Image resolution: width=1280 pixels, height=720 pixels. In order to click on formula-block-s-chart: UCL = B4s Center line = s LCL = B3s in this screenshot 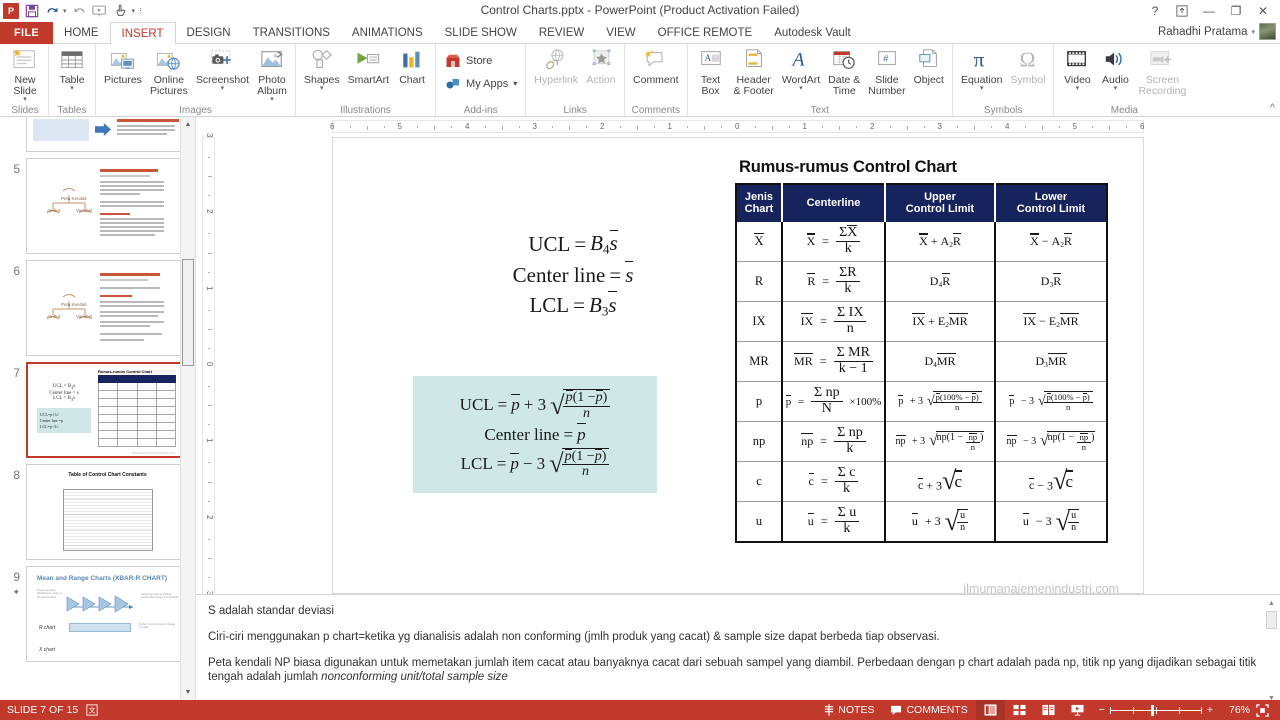, I will do `click(573, 274)`.